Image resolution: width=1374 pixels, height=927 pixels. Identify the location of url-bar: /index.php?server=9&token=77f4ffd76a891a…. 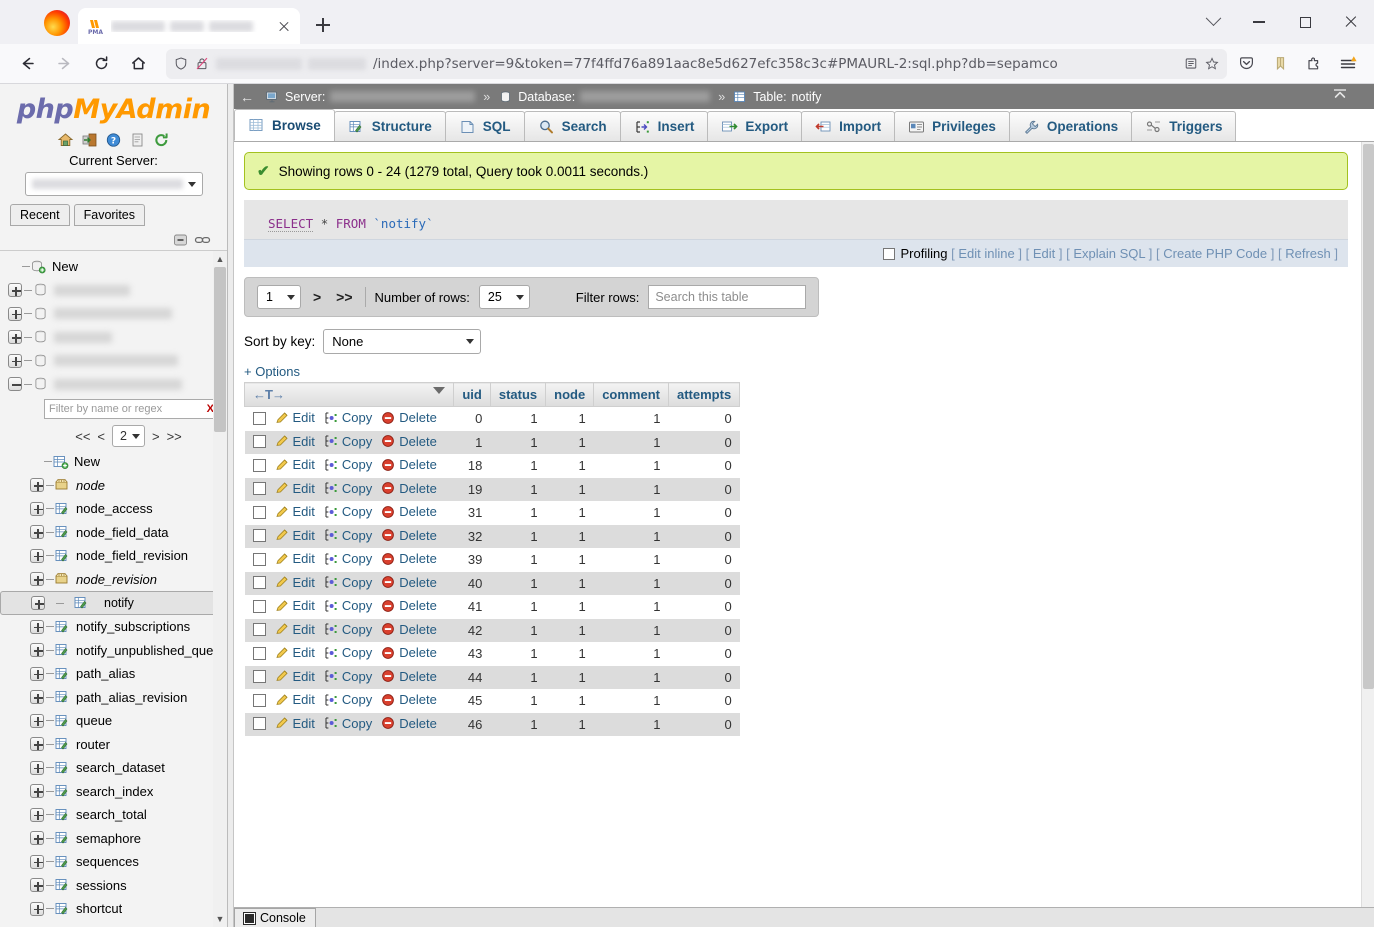
(696, 63).